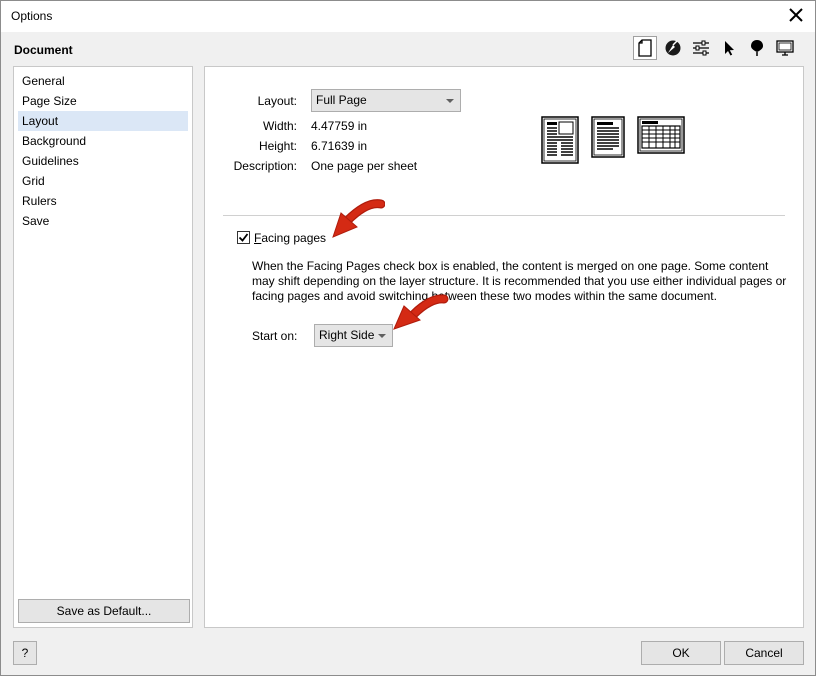 Image resolution: width=816 pixels, height=676 pixels. I want to click on color-category-button, so click(673, 48).